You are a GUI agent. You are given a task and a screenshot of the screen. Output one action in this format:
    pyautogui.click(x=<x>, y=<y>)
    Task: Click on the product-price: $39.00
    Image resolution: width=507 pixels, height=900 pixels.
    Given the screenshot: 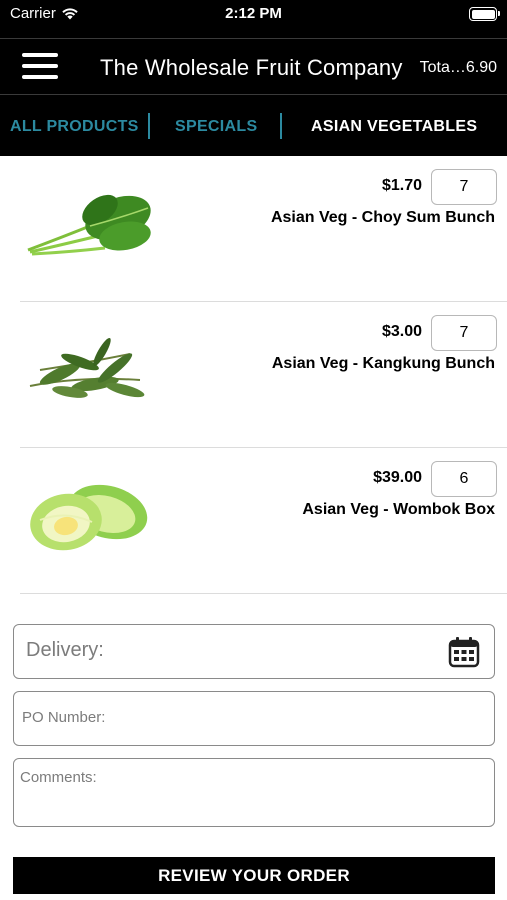 What is the action you would take?
    pyautogui.click(x=397, y=477)
    